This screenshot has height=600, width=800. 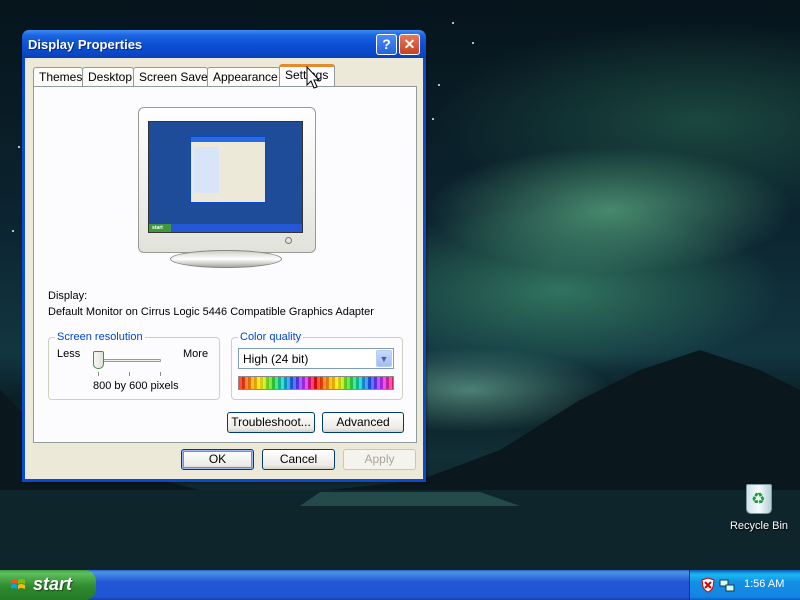 What do you see at coordinates (18, 584) in the screenshot?
I see `windows-logo-icon` at bounding box center [18, 584].